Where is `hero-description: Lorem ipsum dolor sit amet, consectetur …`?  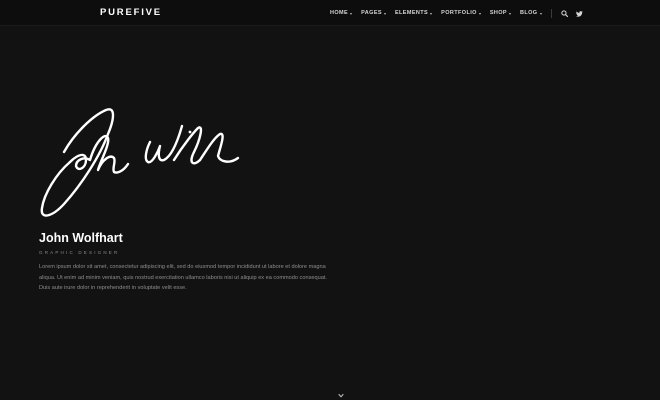 hero-description: Lorem ipsum dolor sit amet, consectetur … is located at coordinates (183, 277).